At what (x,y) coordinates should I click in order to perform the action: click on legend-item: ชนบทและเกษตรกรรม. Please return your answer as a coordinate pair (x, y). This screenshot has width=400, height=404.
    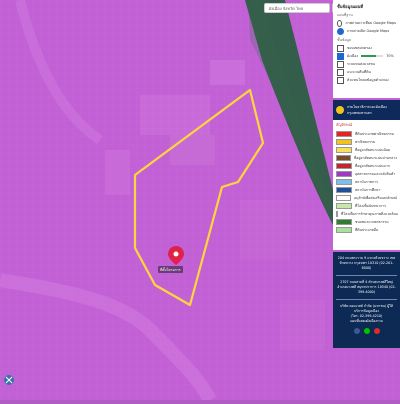
    Looking at the image, I should click on (366, 222).